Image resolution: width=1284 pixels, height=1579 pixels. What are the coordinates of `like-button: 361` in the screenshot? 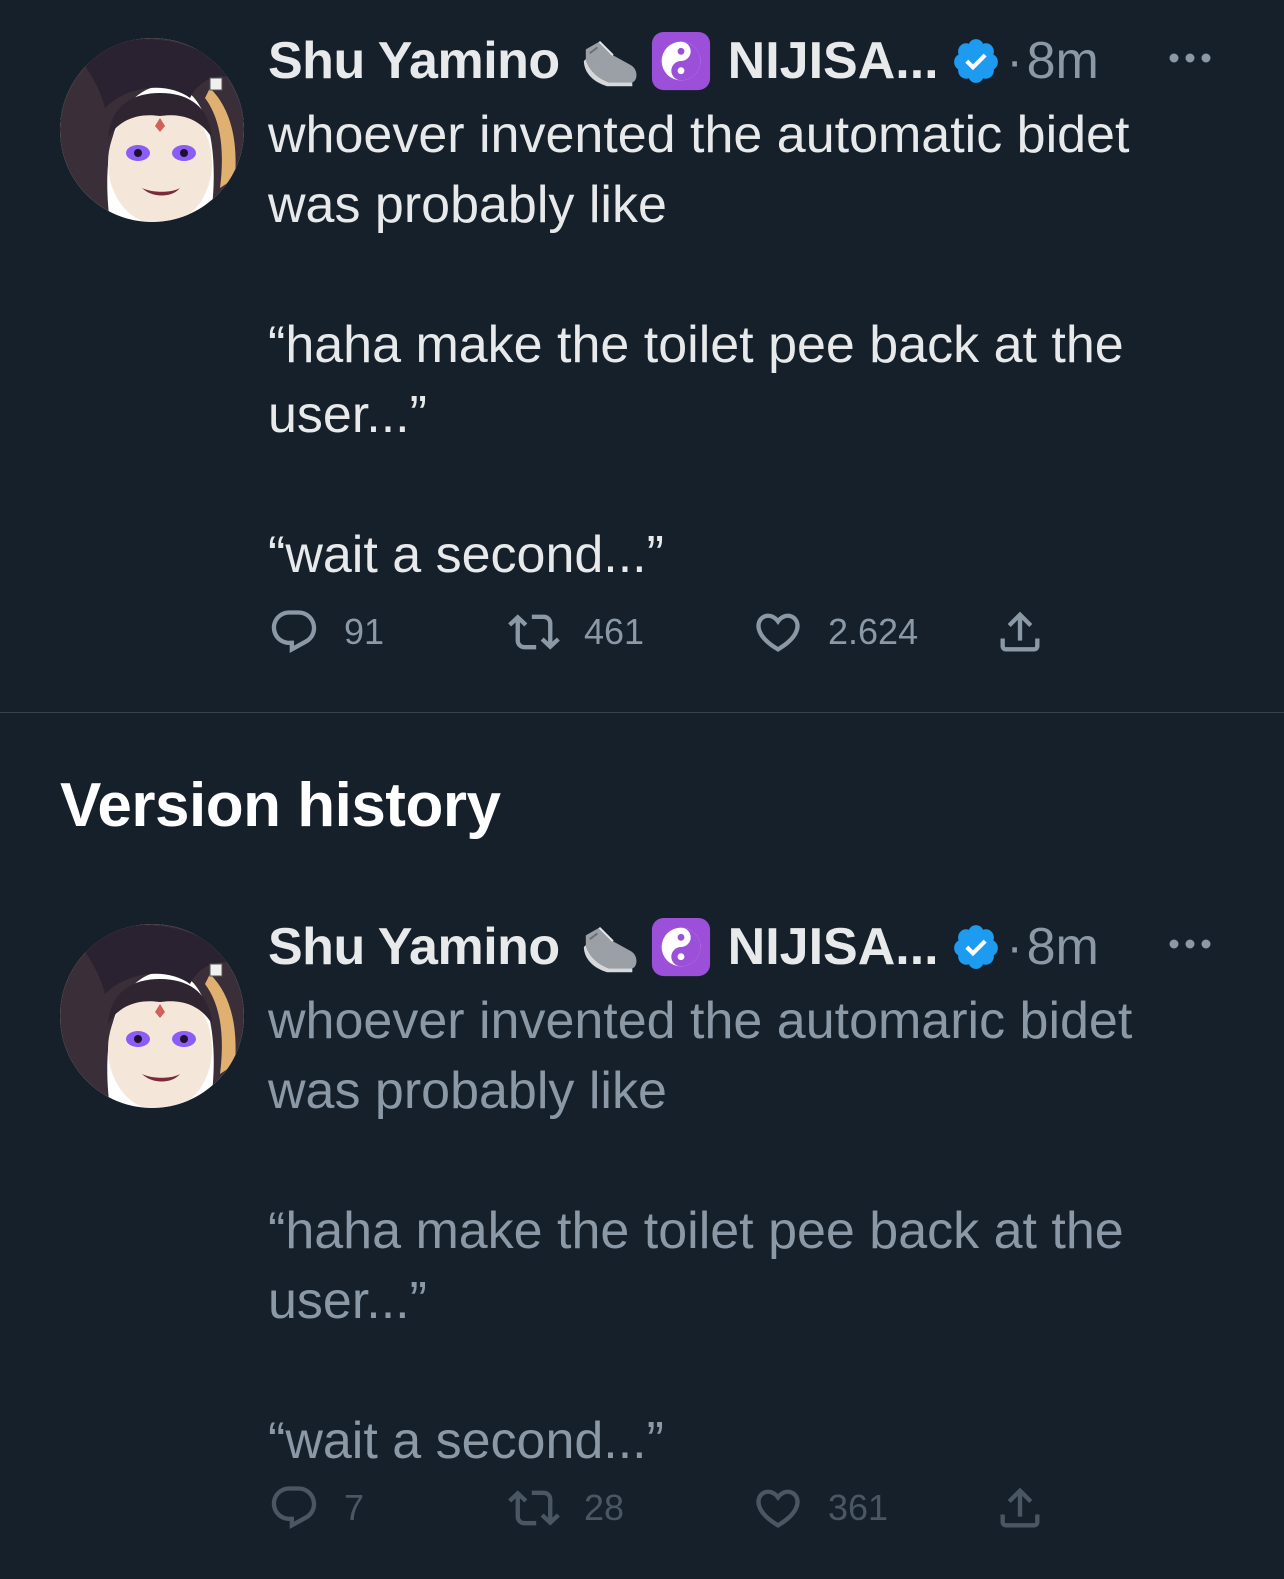 It's located at (820, 1508).